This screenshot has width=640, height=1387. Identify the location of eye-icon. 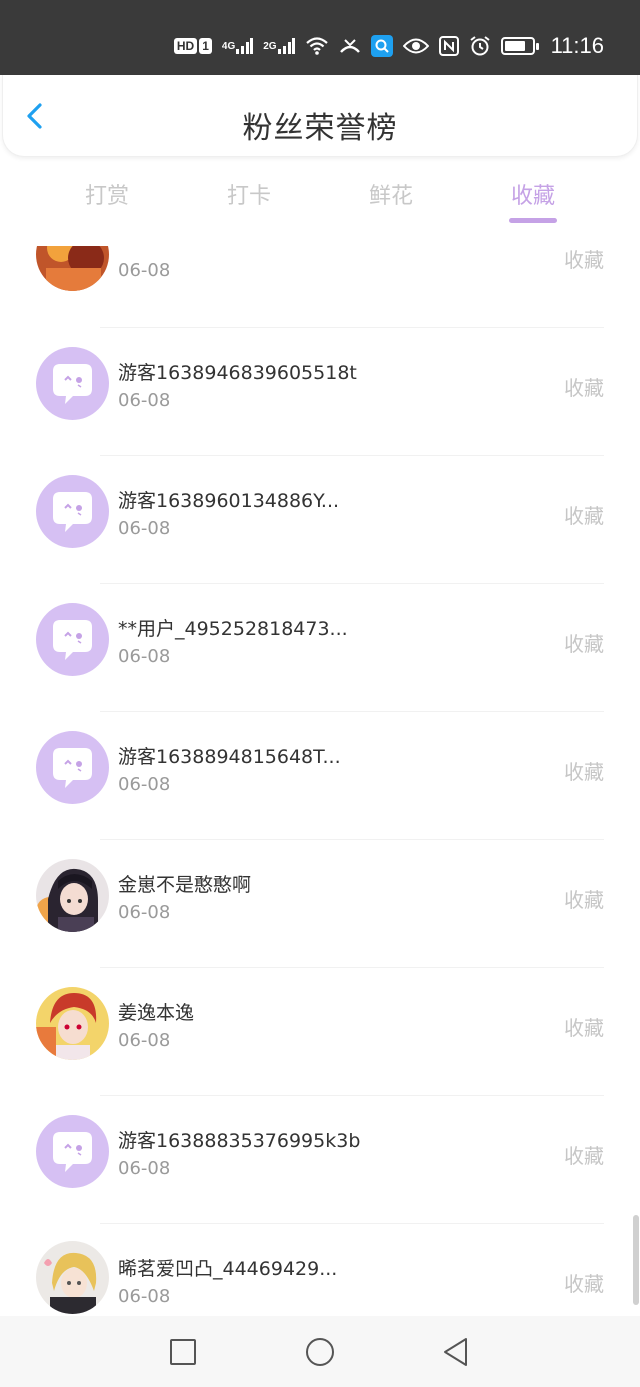
(415, 46).